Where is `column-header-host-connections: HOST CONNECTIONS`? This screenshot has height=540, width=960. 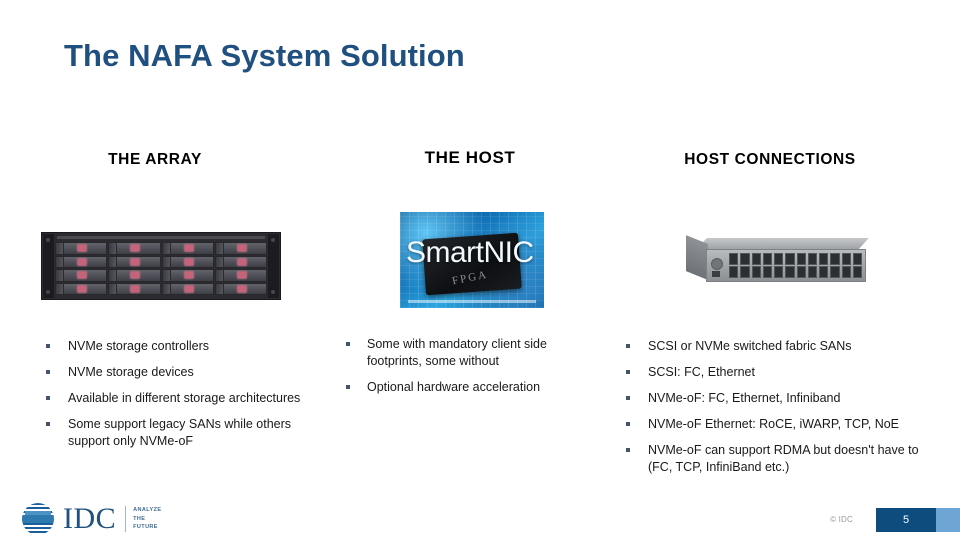
column-header-host-connections: HOST CONNECTIONS is located at coordinates (770, 159).